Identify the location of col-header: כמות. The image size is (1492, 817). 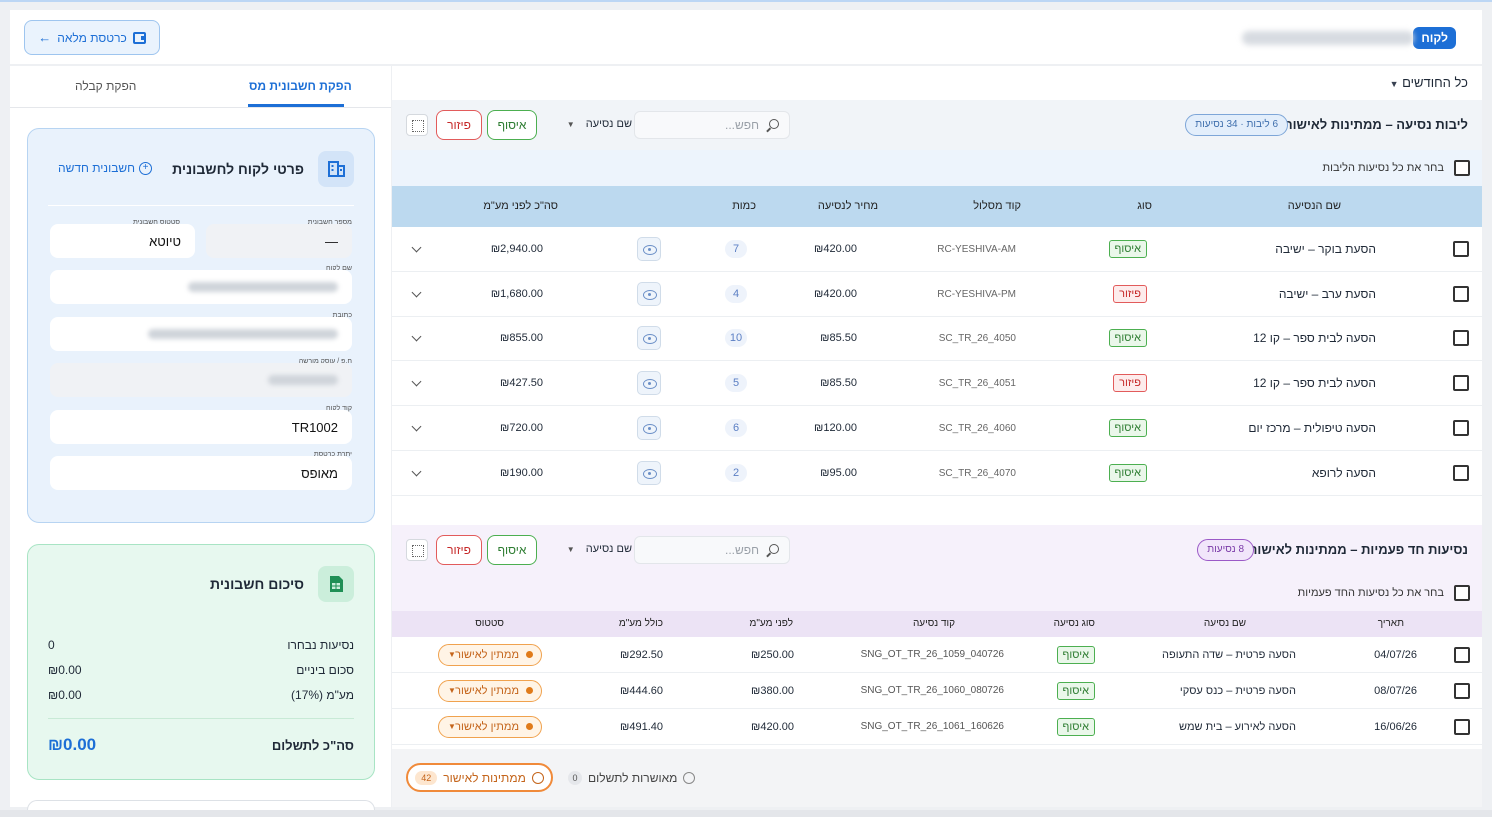
(744, 206).